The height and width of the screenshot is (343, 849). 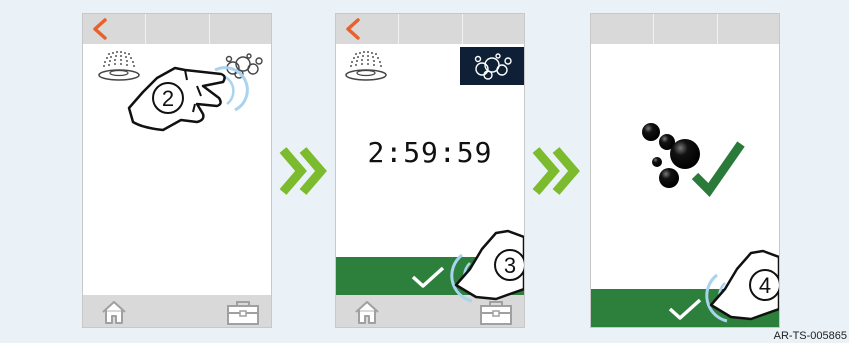 I want to click on steam-mode-selected, so click(x=492, y=66).